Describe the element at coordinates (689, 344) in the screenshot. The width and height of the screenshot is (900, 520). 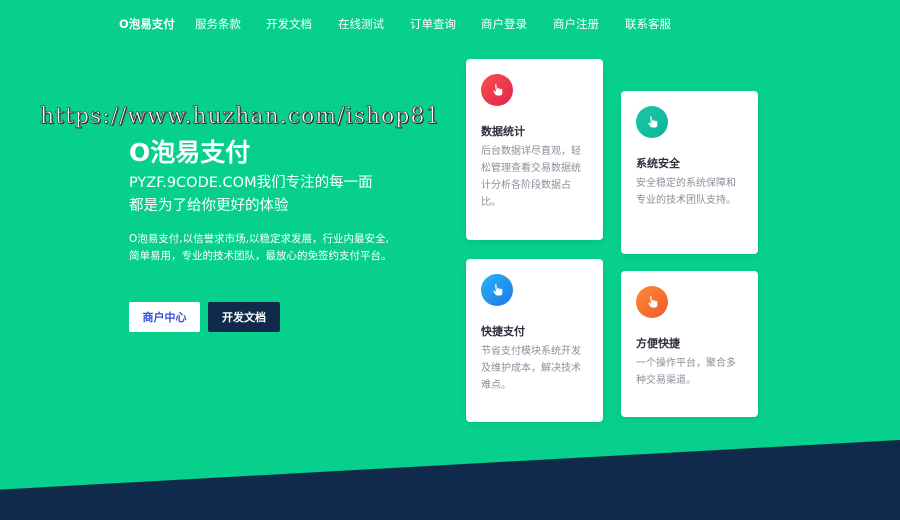
I see `feature-card-convenient: 方便快捷 一个操作平台，聚合多种交易渠道。` at that location.